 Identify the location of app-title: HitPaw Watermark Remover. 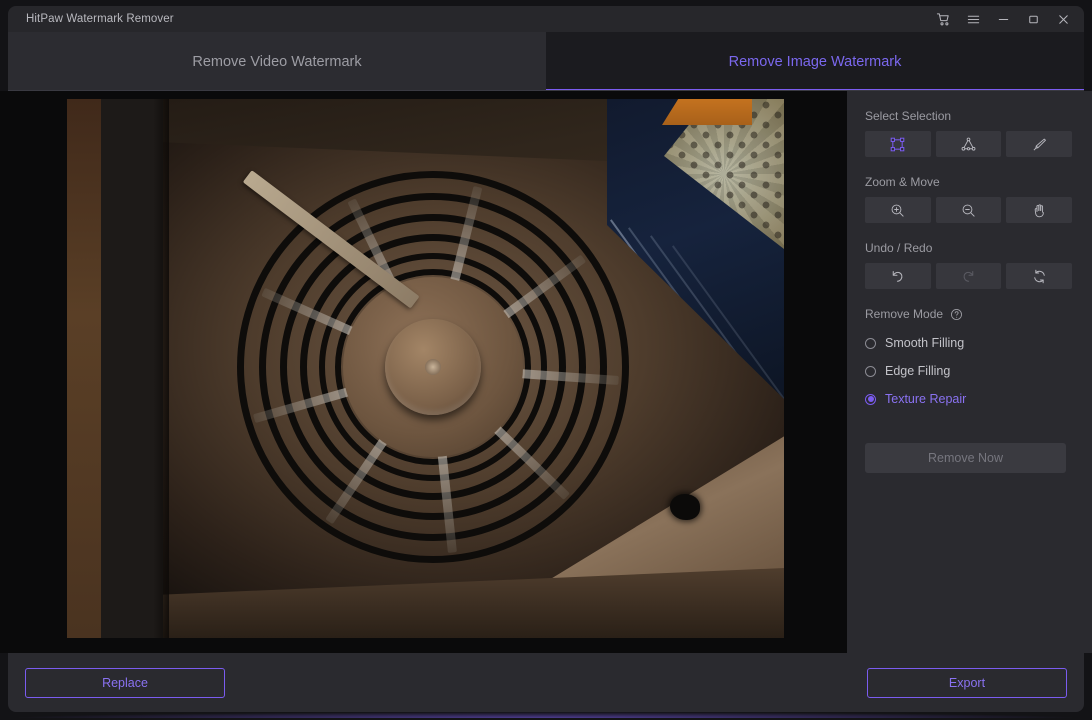
(100, 19).